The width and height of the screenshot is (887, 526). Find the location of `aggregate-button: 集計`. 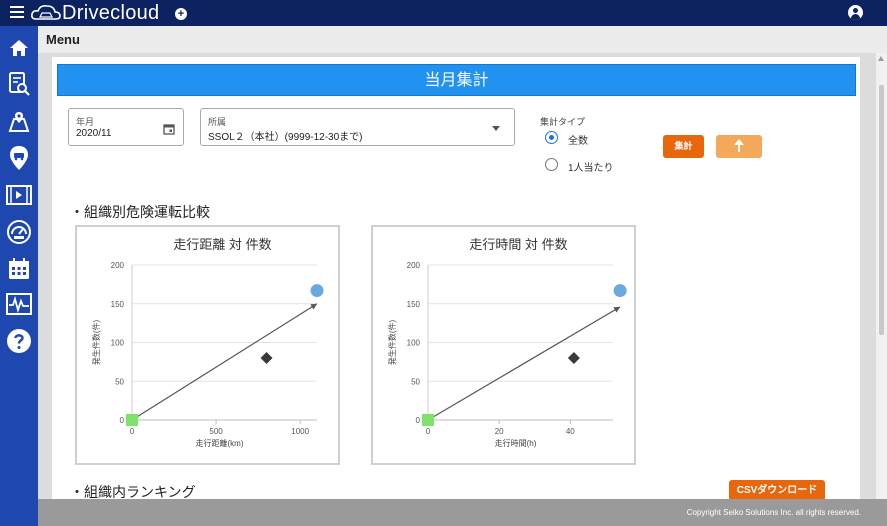

aggregate-button: 集計 is located at coordinates (683, 146).